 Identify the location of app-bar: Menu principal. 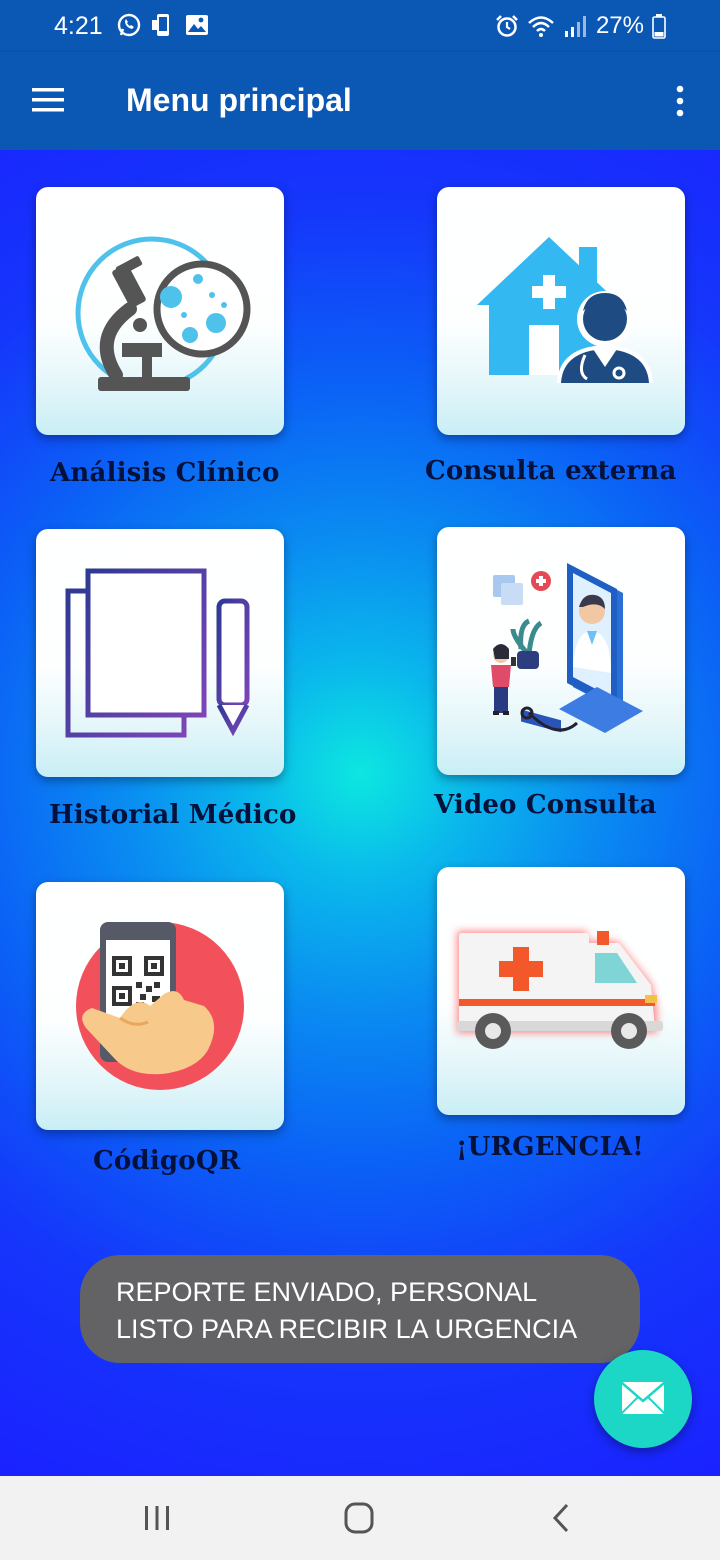
(360, 101).